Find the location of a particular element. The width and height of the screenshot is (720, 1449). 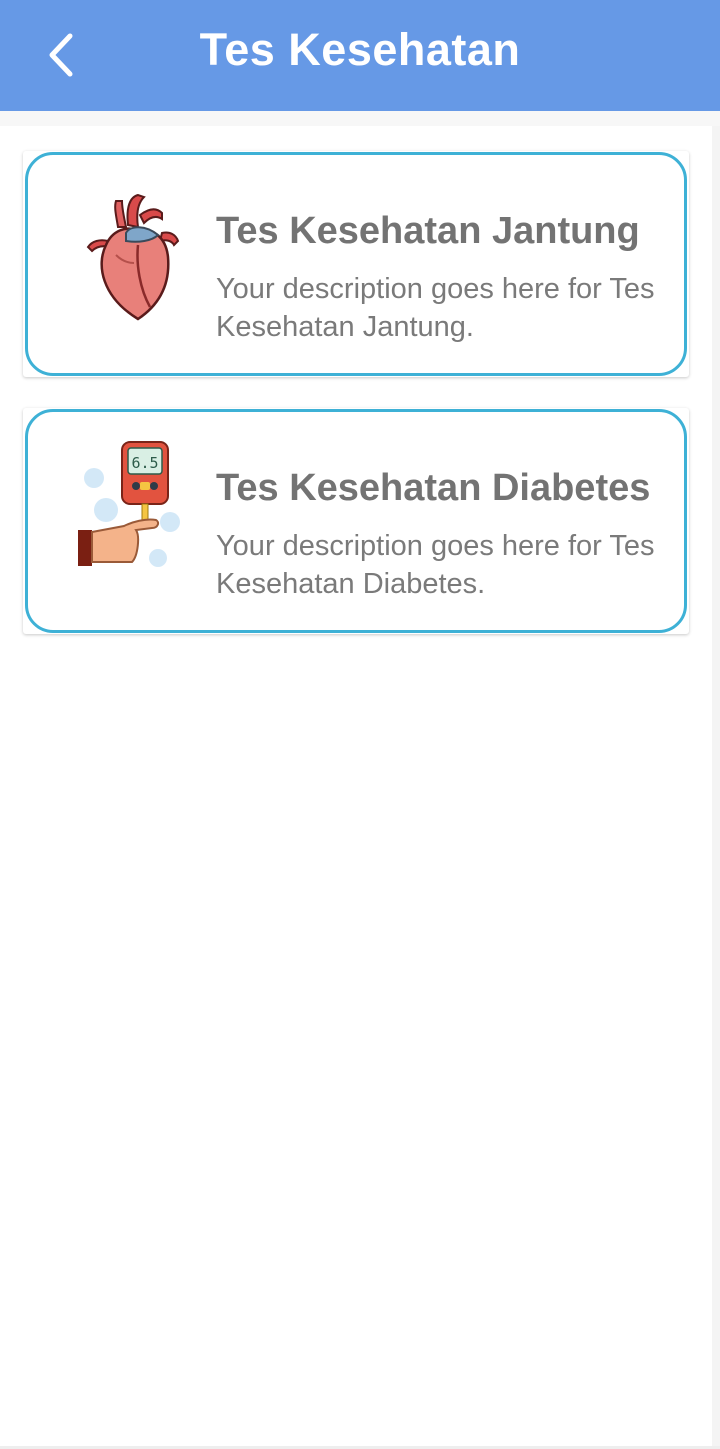

card-title: Tes Kesehatan Jantung is located at coordinates (428, 231).